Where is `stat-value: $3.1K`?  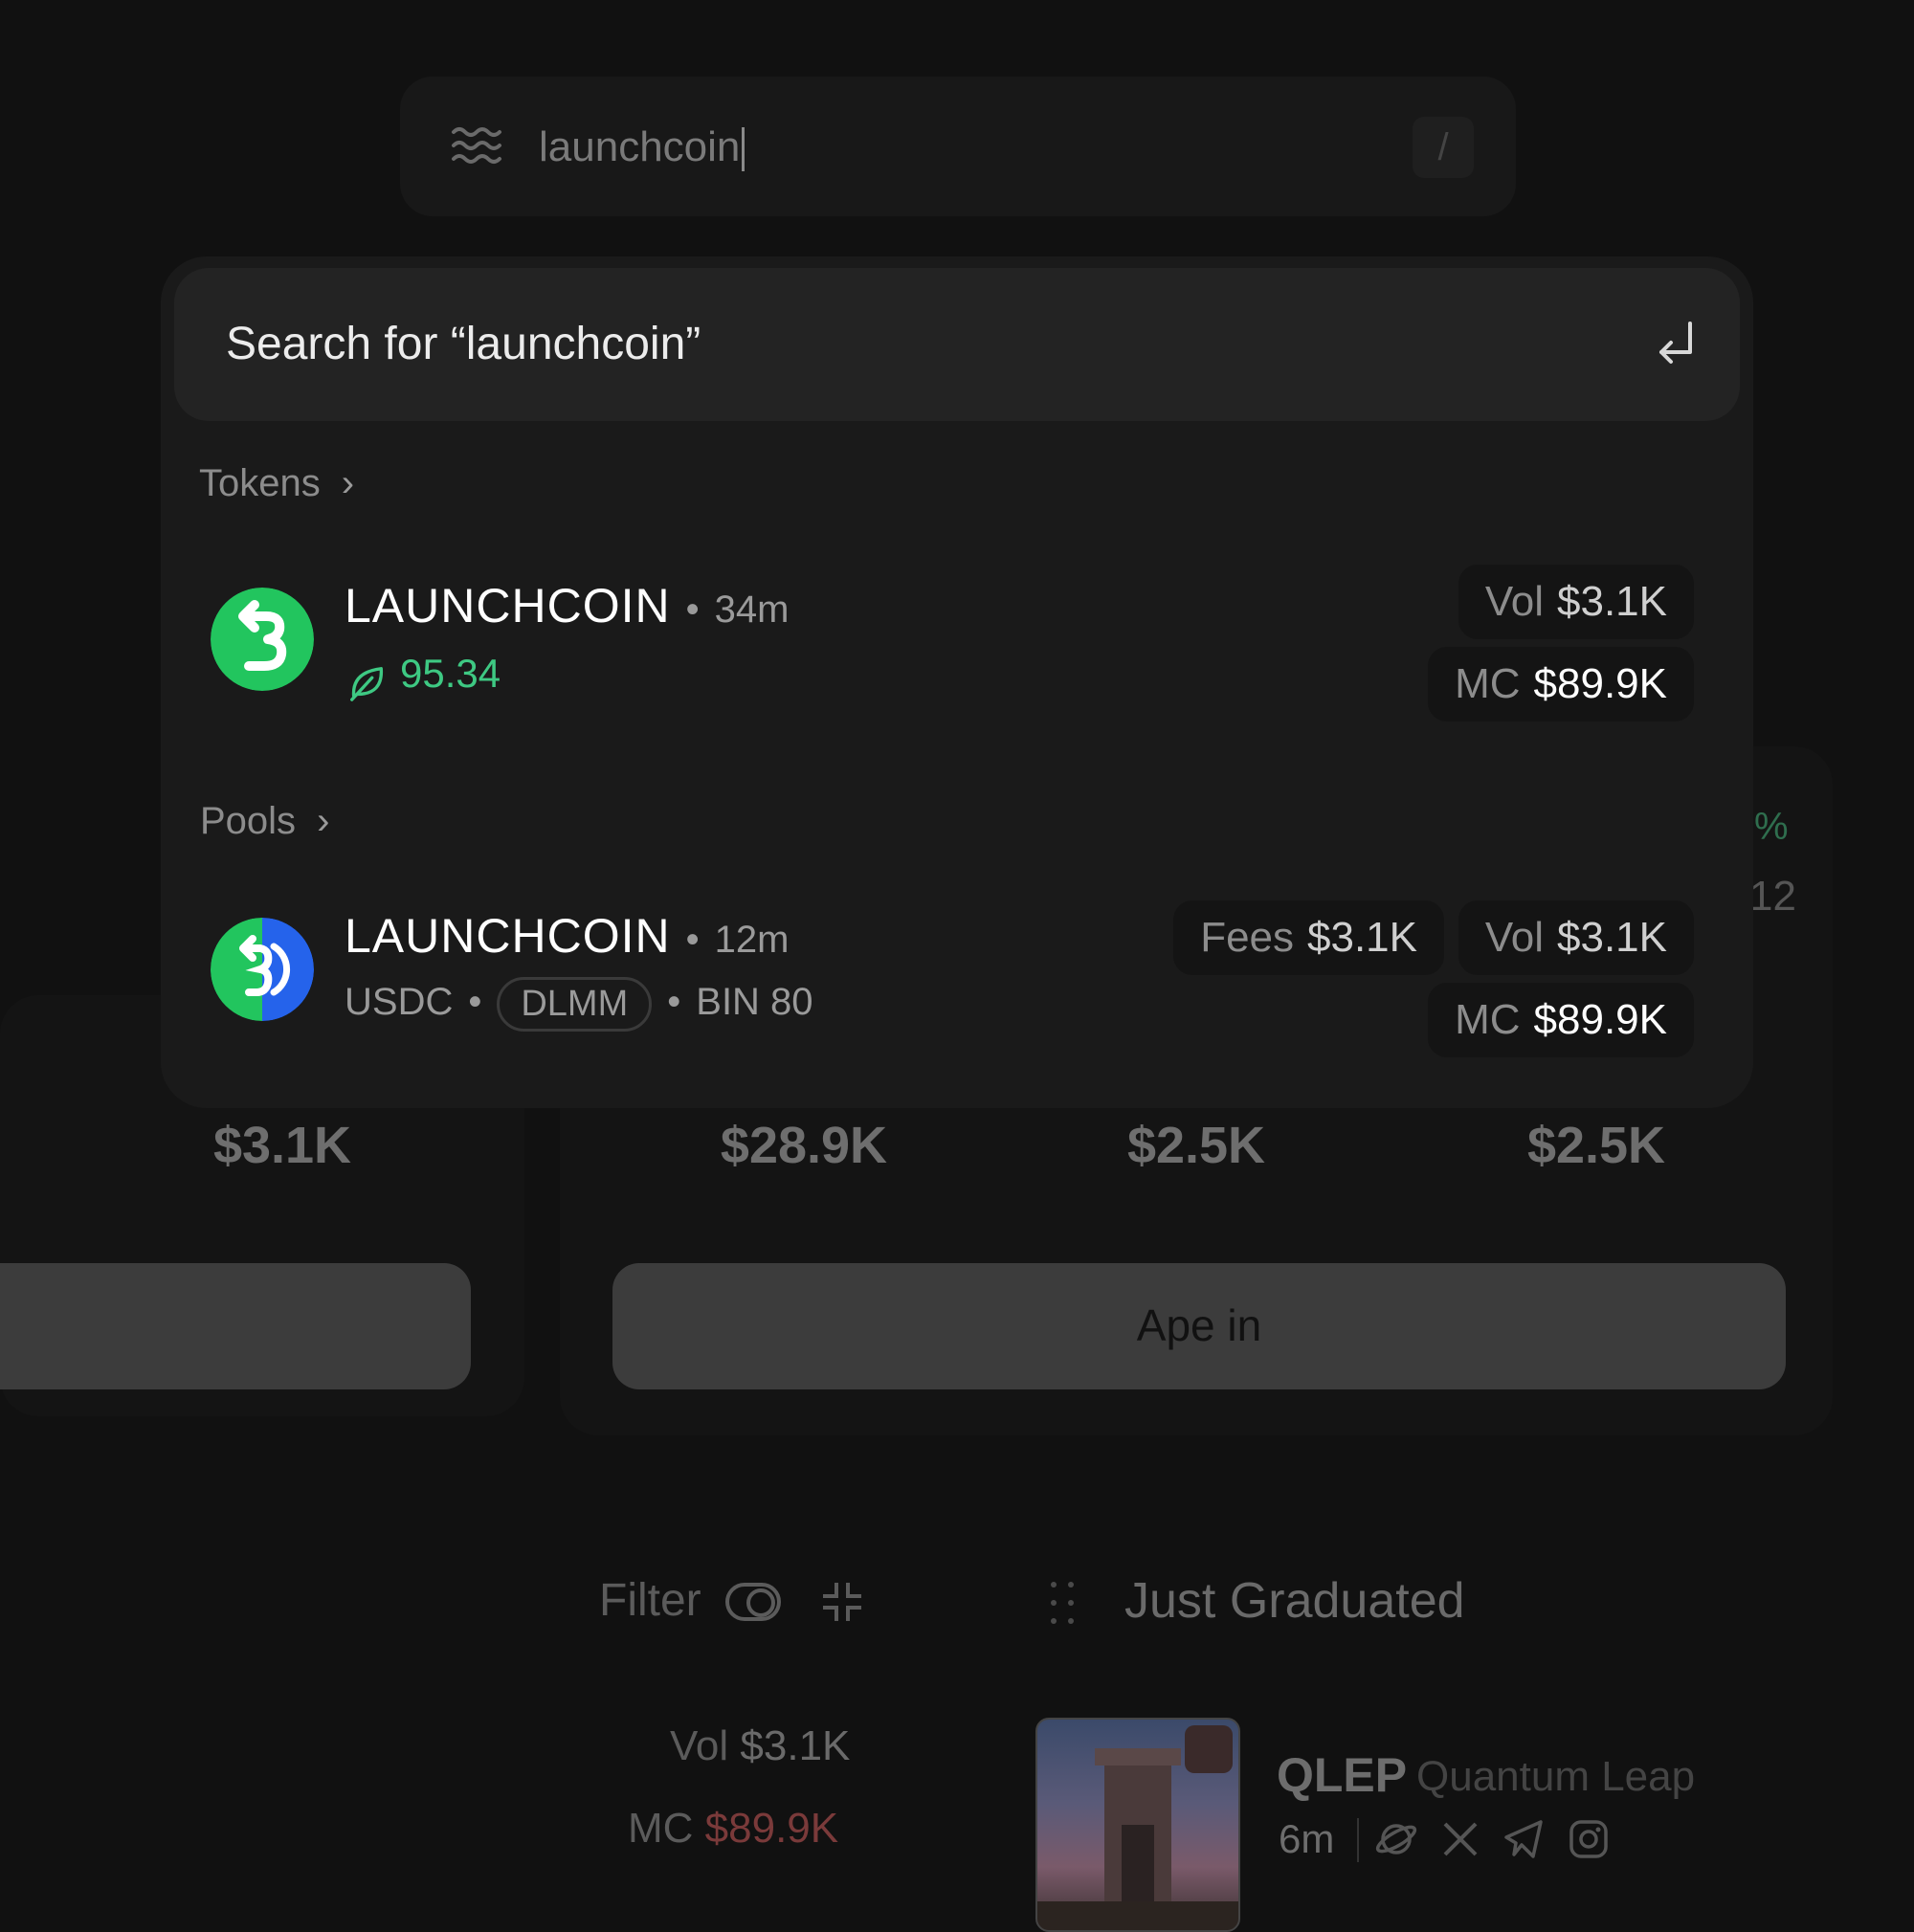
stat-value: $3.1K is located at coordinates (282, 1145).